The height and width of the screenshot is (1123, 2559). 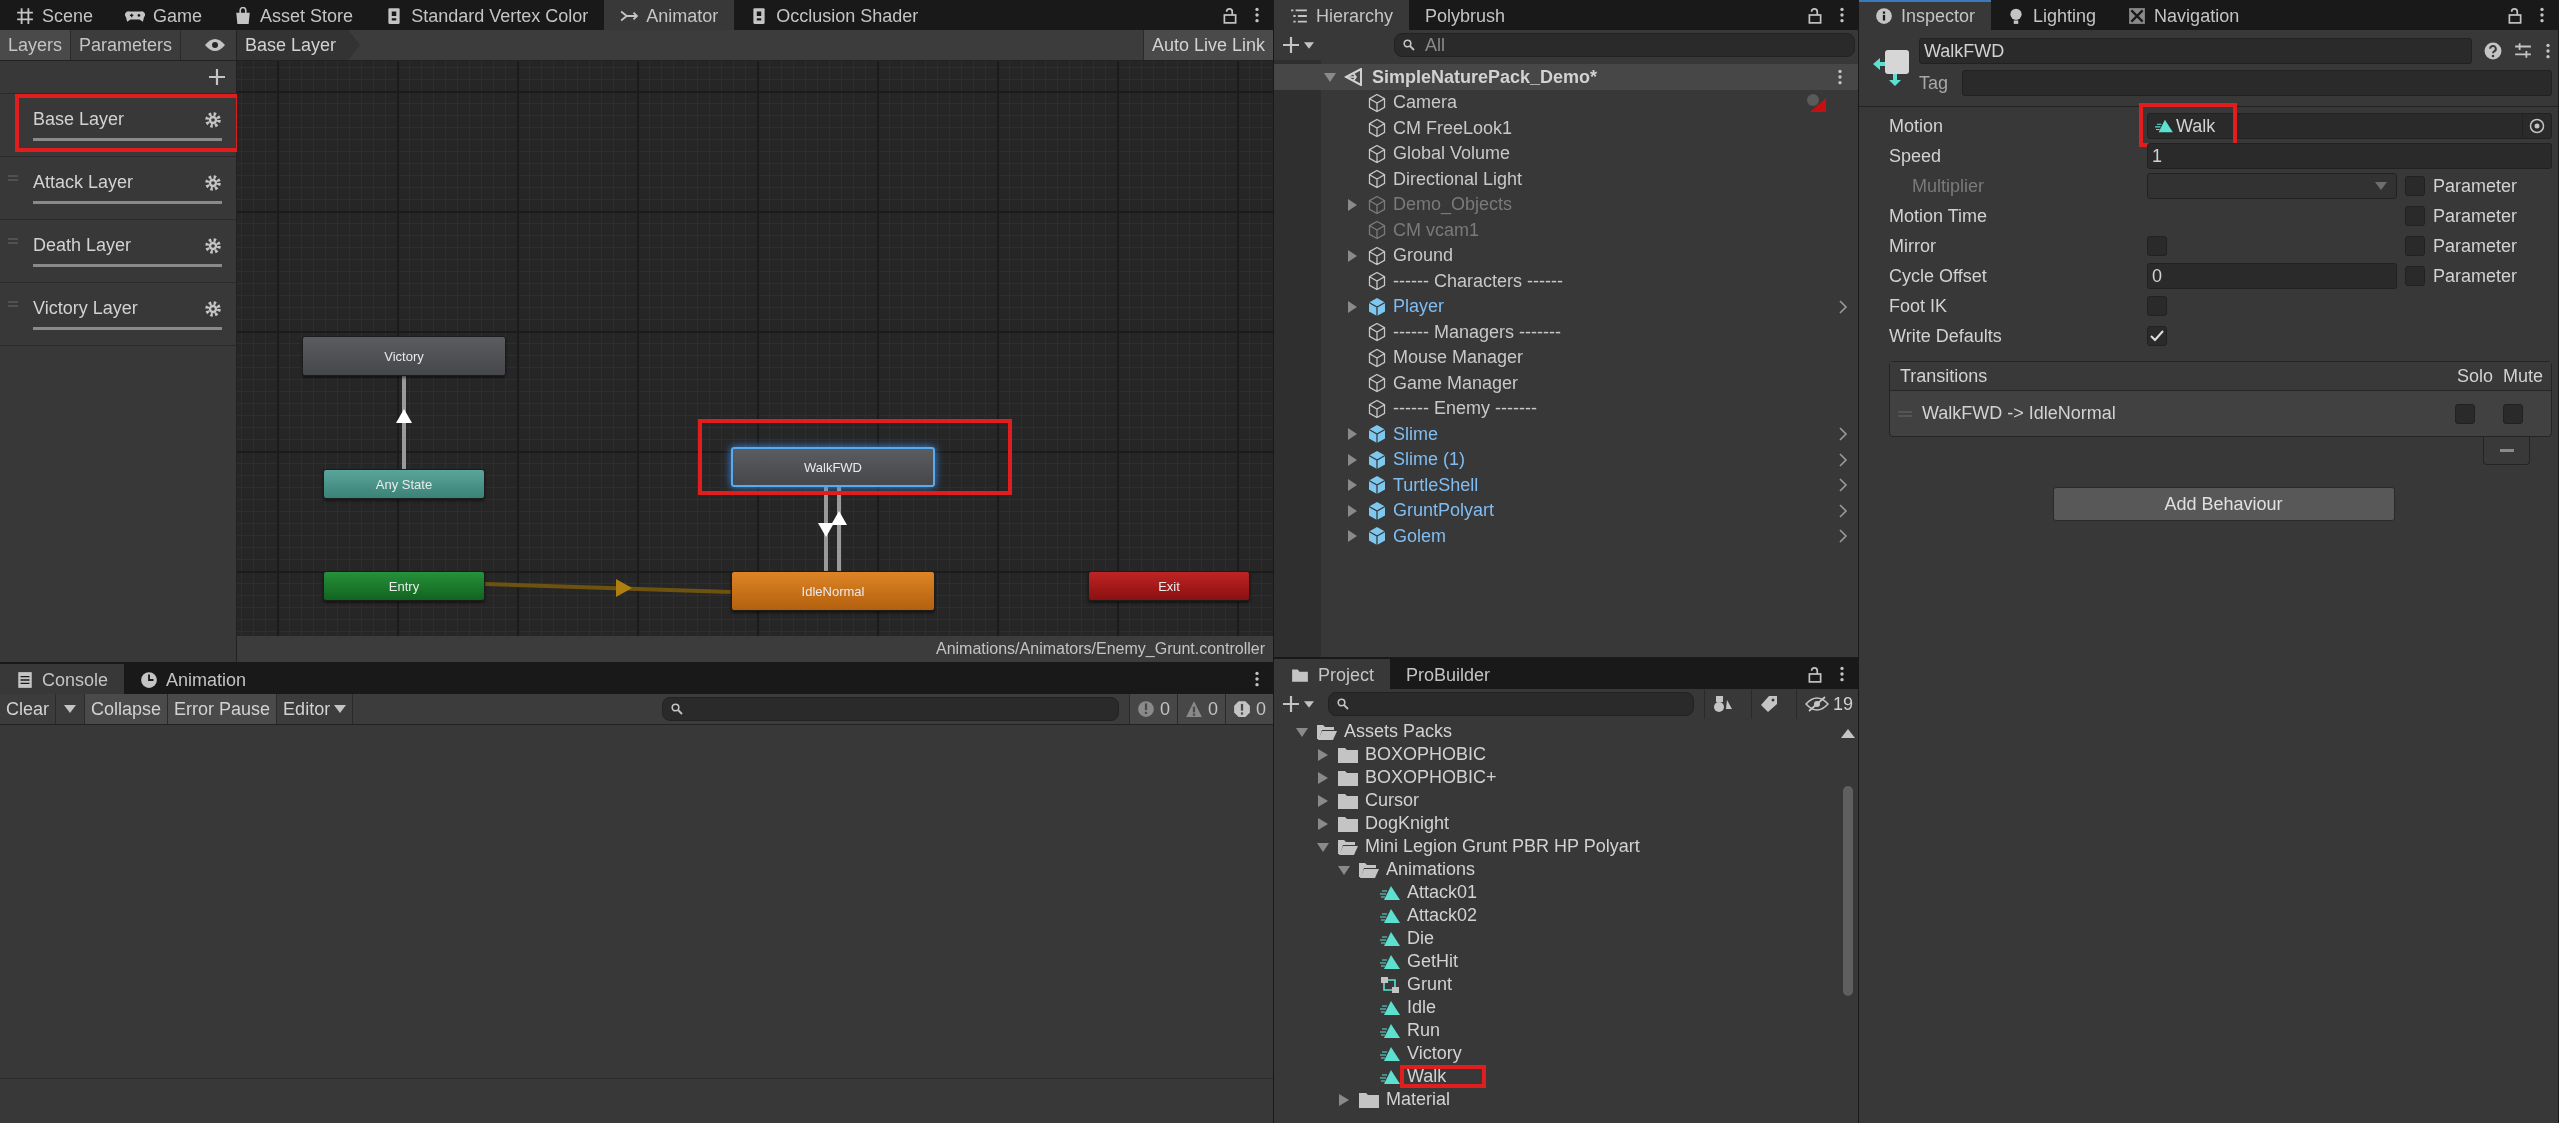 What do you see at coordinates (2349, 156) in the screenshot?
I see `number-field: 1` at bounding box center [2349, 156].